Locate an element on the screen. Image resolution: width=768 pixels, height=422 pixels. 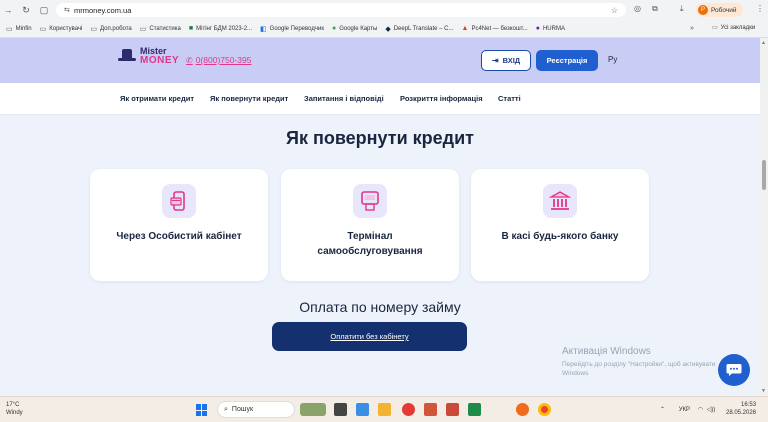
page-title: Як повернути кредит is located at coordinates (380, 138).